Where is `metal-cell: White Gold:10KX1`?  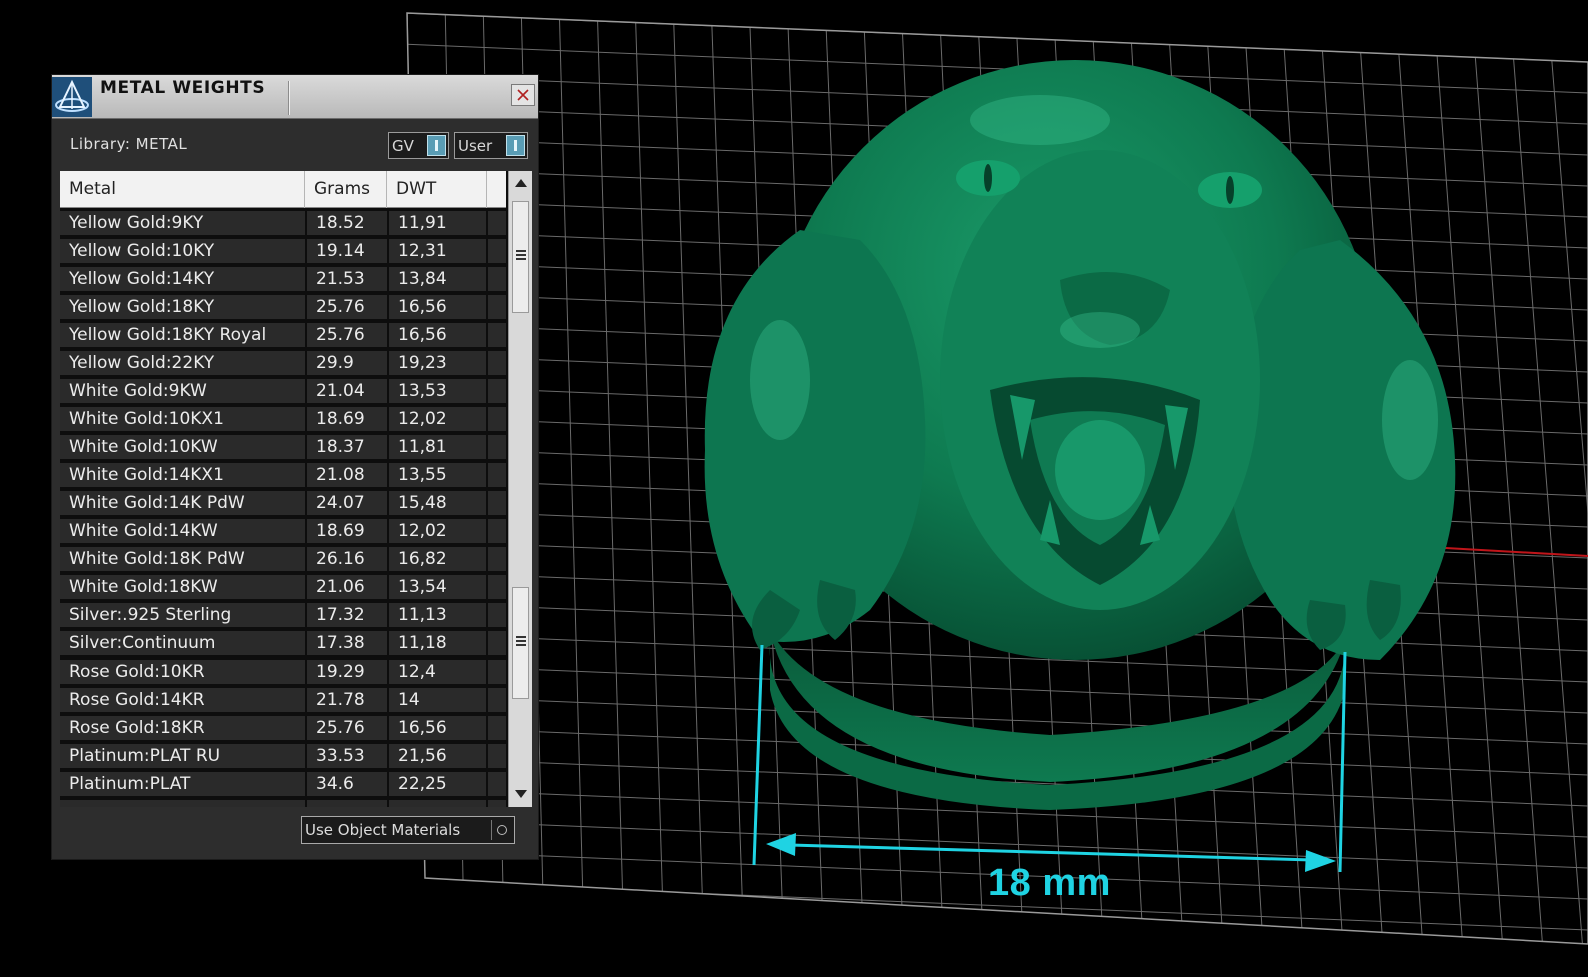 metal-cell: White Gold:10KX1 is located at coordinates (182, 419).